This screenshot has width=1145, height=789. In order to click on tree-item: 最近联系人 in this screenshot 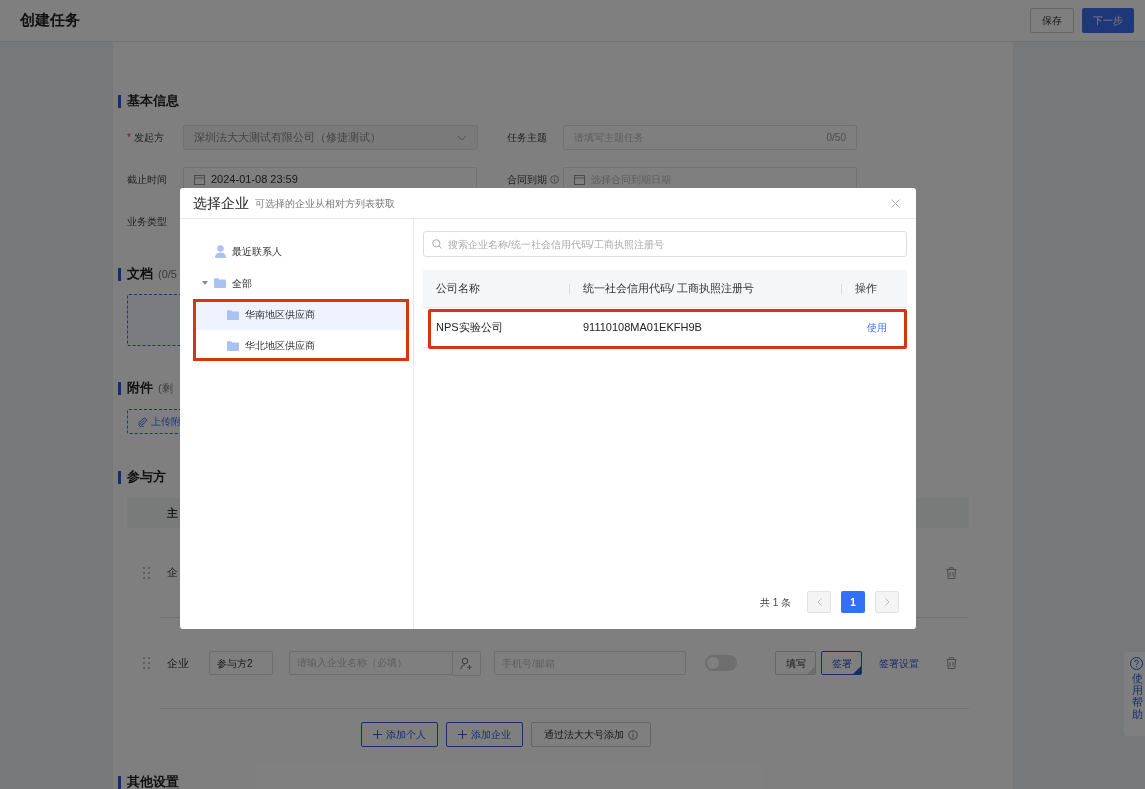, I will do `click(301, 251)`.